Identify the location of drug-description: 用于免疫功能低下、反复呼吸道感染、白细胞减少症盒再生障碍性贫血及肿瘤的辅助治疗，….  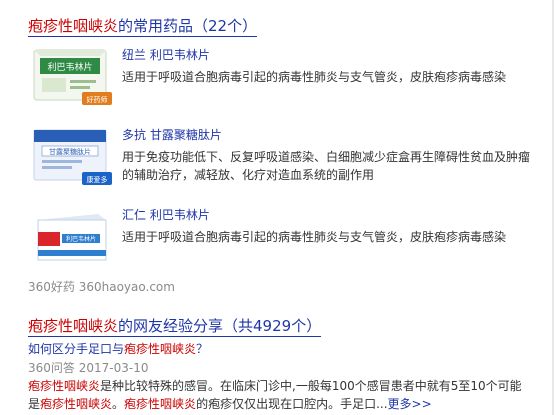
(326, 166).